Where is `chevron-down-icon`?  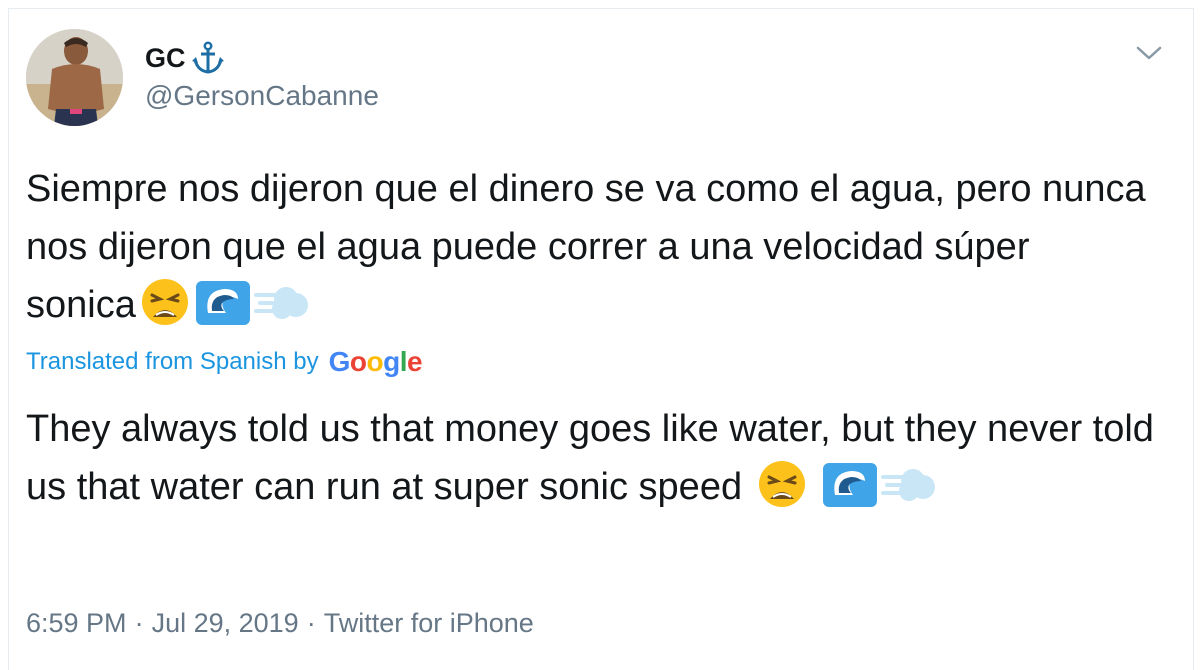
chevron-down-icon is located at coordinates (1149, 53).